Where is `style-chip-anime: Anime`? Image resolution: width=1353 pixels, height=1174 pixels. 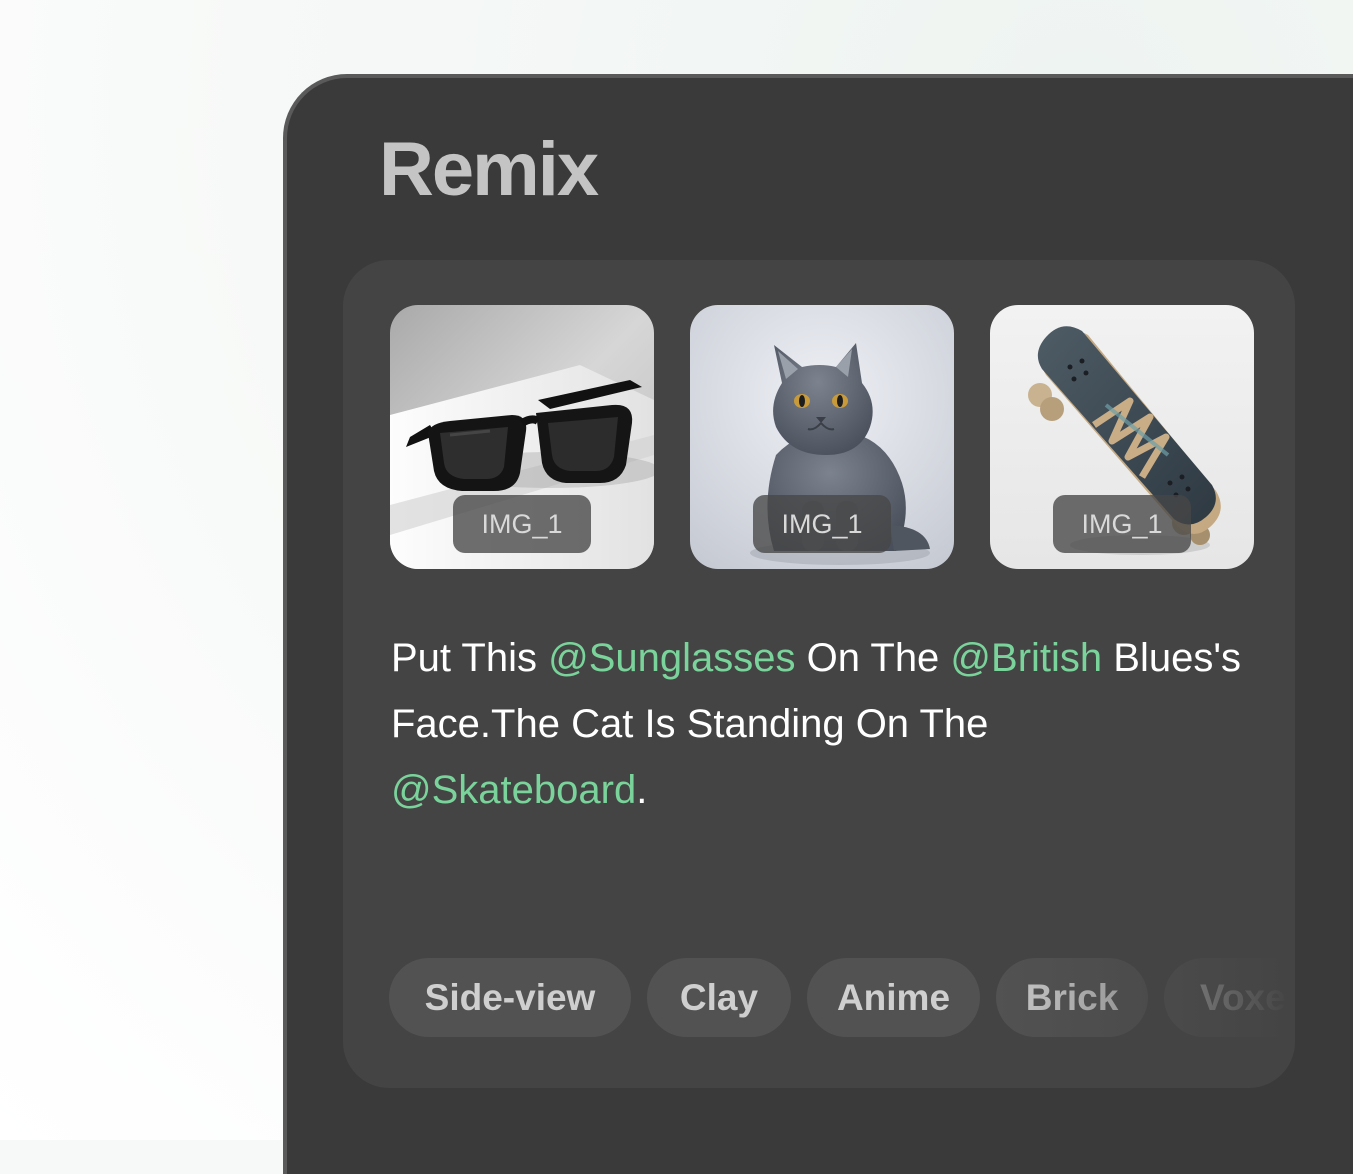 style-chip-anime: Anime is located at coordinates (893, 997).